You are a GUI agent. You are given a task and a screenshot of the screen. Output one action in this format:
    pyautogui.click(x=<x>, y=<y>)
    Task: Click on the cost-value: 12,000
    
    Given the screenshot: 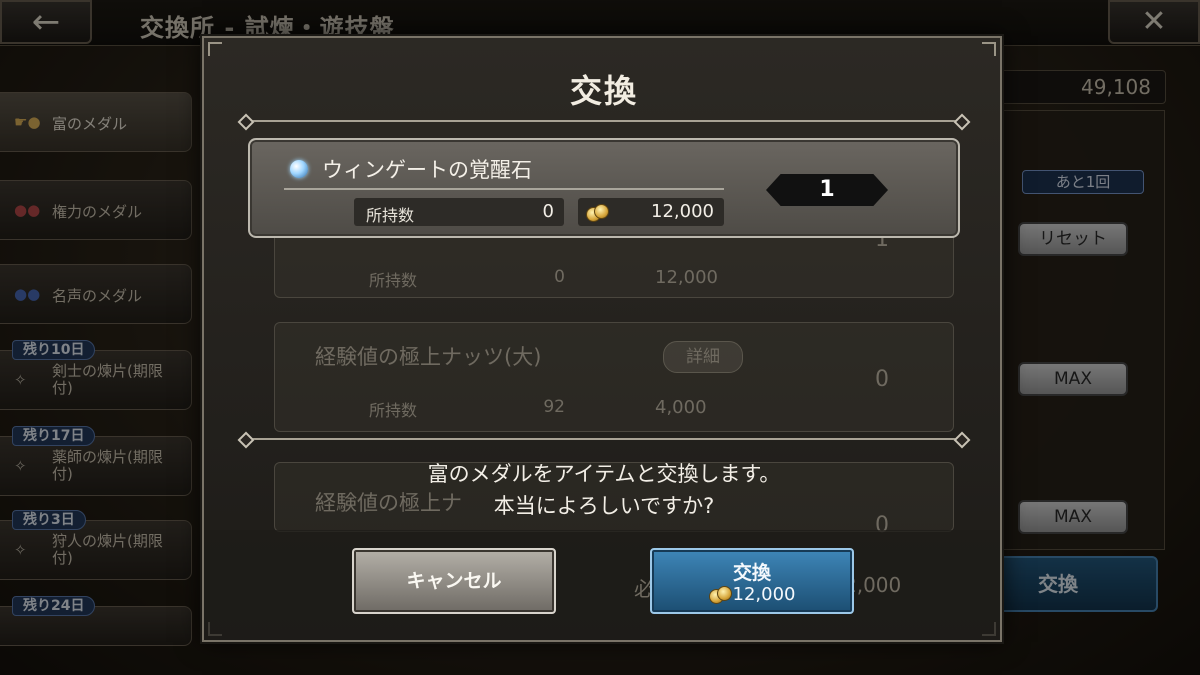 What is the action you would take?
    pyautogui.click(x=682, y=211)
    